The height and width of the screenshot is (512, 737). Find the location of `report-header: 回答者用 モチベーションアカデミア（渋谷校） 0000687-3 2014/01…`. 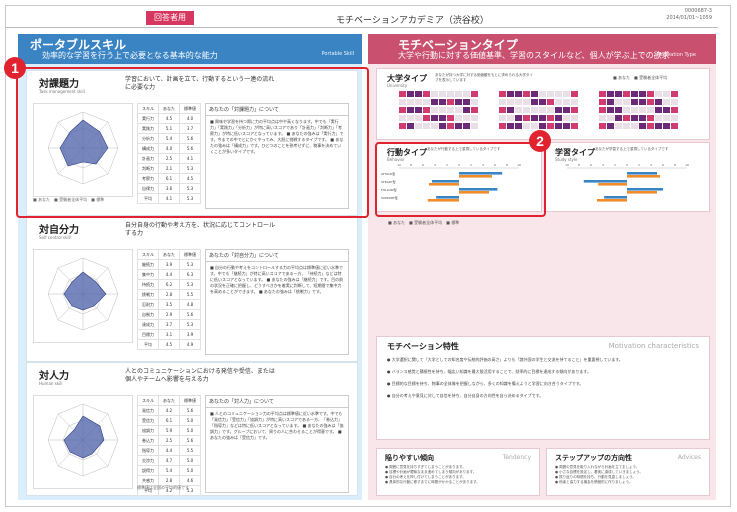

report-header: 回答者用 モチベーションアカデミア（渋谷校） 0000687-3 2014/01… is located at coordinates (362, 17).